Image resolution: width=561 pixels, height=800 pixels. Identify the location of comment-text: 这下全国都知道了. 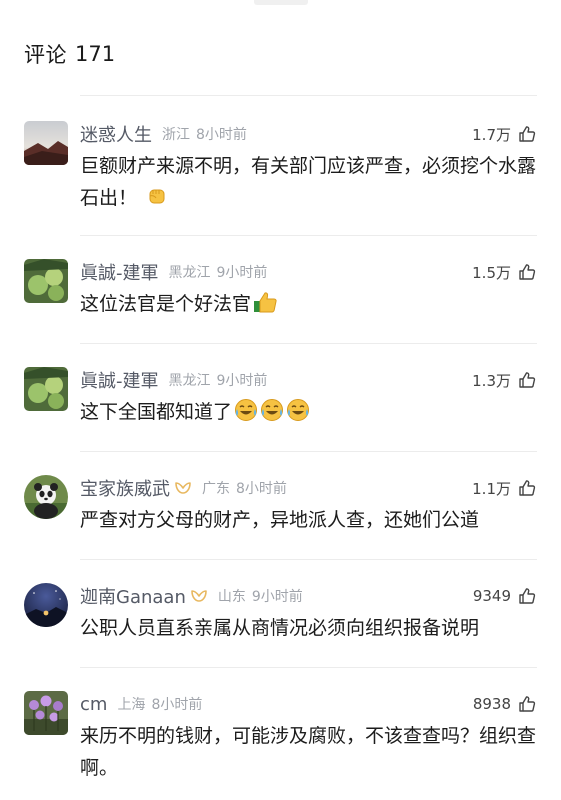
(308, 414).